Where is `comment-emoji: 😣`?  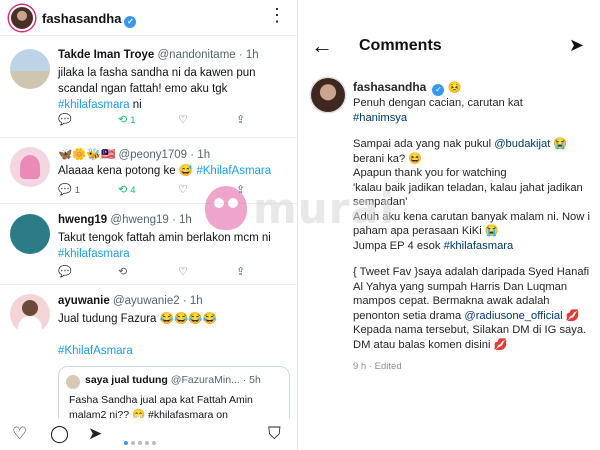
comment-emoji: 😣 is located at coordinates (454, 88).